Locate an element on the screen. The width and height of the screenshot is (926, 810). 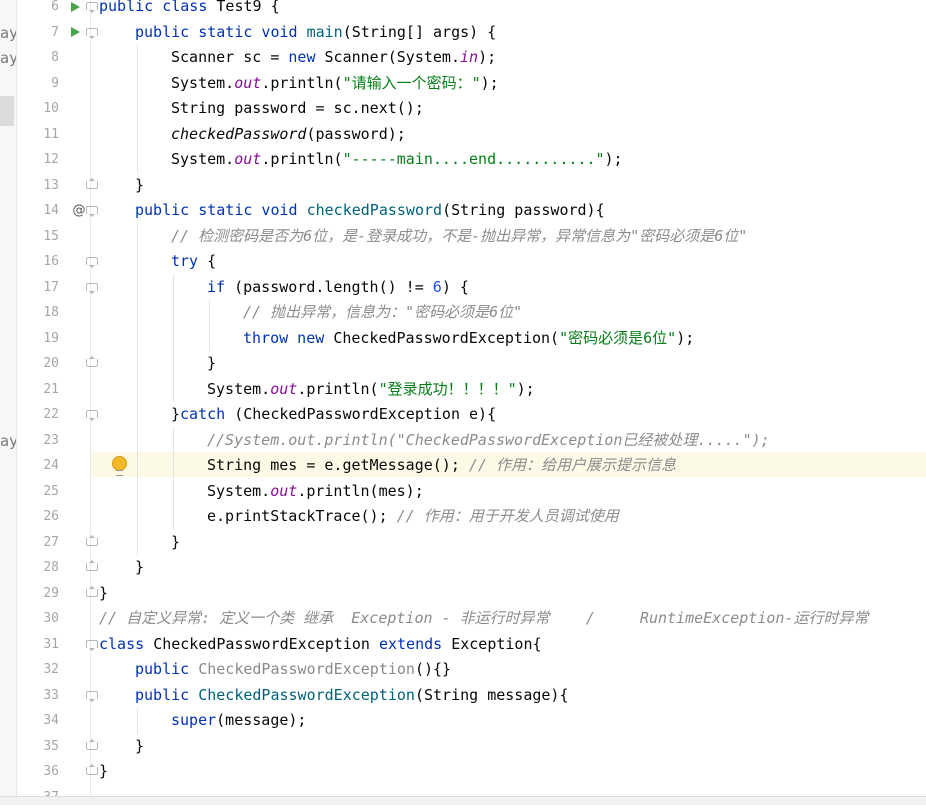
line-number: 32 is located at coordinates (47, 670).